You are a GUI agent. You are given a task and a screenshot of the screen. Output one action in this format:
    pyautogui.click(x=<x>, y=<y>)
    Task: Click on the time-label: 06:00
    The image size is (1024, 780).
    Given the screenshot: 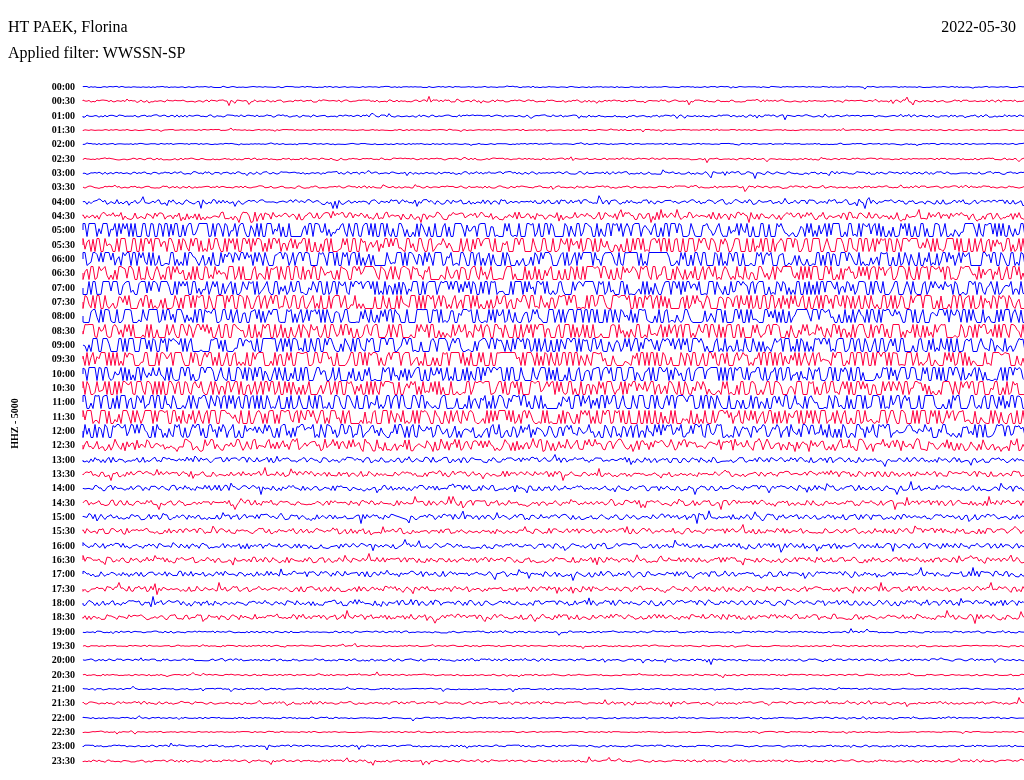 What is the action you would take?
    pyautogui.click(x=63, y=259)
    